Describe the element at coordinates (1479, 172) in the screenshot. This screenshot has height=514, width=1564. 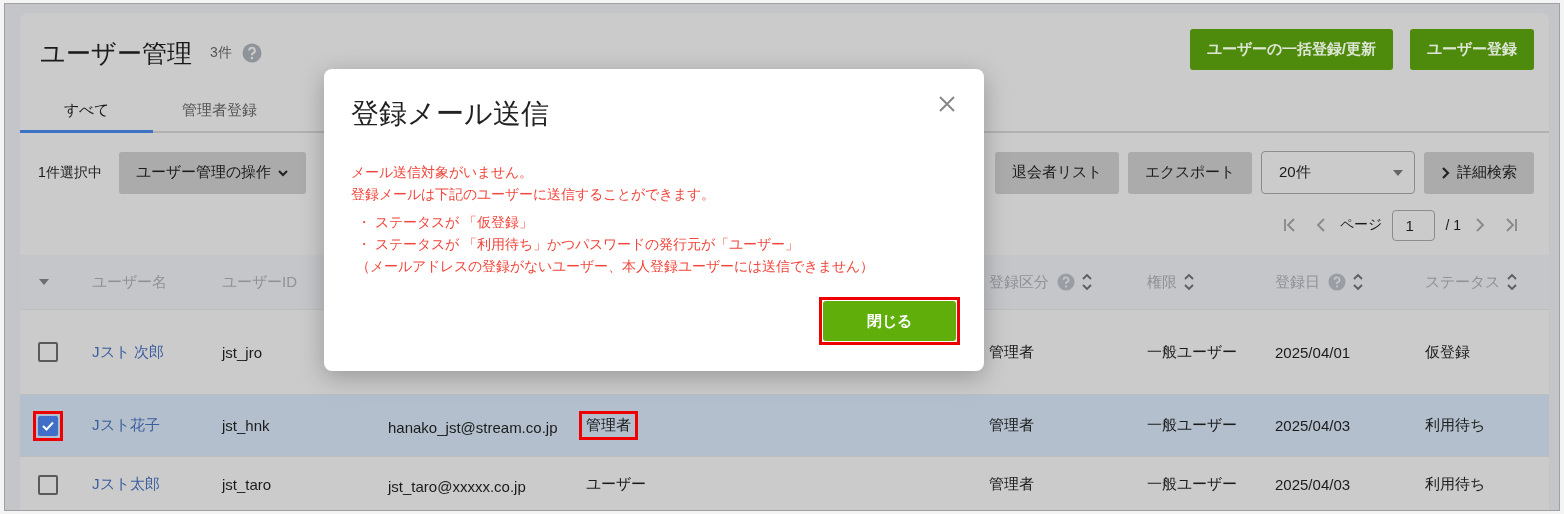
I see `advanced-search-button: 詳細検索` at that location.